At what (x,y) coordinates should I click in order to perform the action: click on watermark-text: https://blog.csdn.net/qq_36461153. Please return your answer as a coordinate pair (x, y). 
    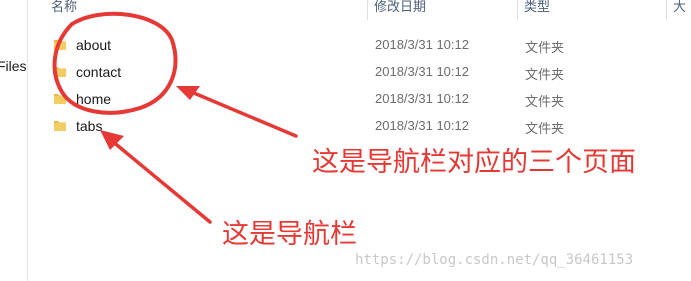
    Looking at the image, I should click on (494, 260).